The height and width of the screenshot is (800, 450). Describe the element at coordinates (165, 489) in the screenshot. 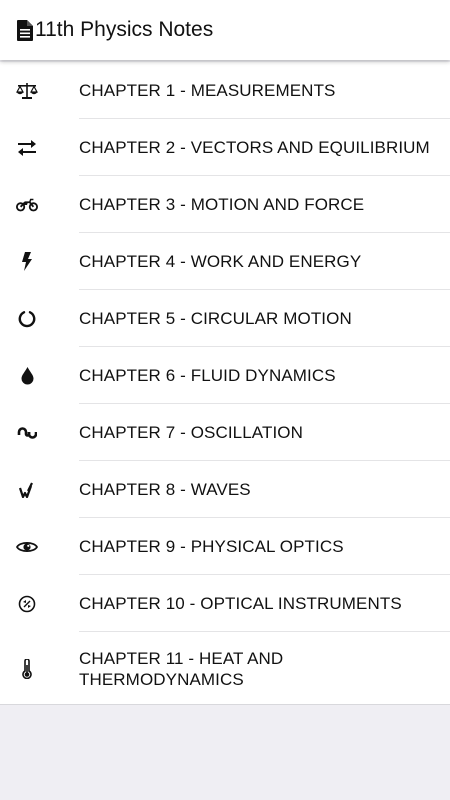

I see `chapter-label: CHAPTER 8 - WAVES` at that location.